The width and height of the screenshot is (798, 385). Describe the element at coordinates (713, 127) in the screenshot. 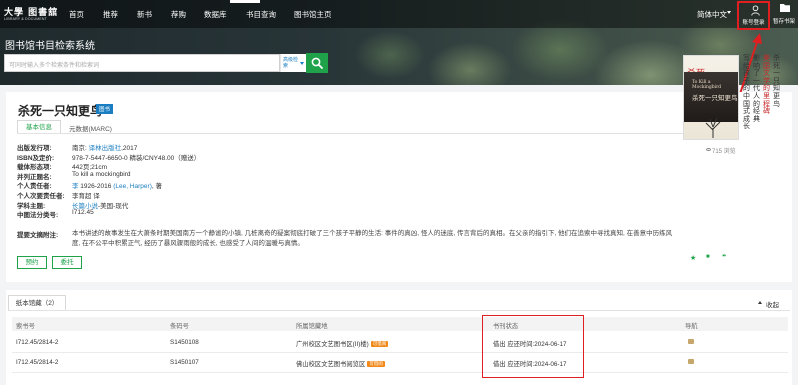

I see `tree-illustration-icon` at that location.